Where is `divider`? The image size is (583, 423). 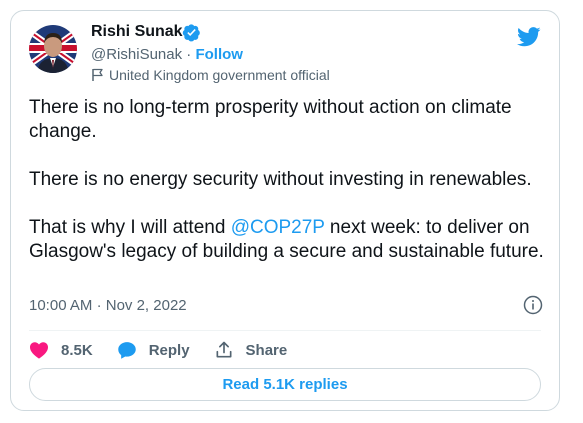 divider is located at coordinates (285, 330).